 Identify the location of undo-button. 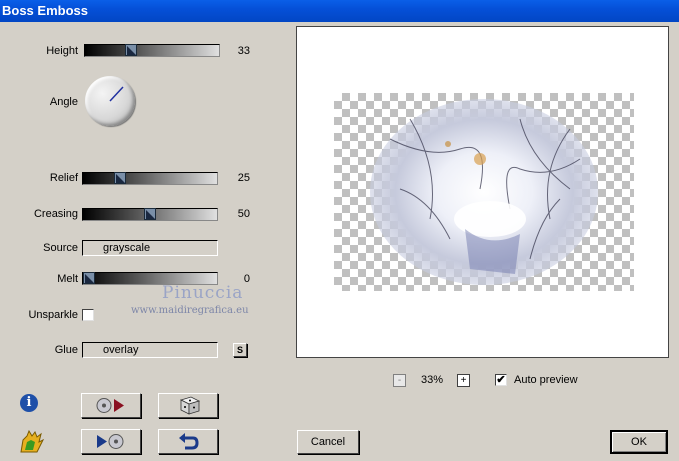
(188, 441).